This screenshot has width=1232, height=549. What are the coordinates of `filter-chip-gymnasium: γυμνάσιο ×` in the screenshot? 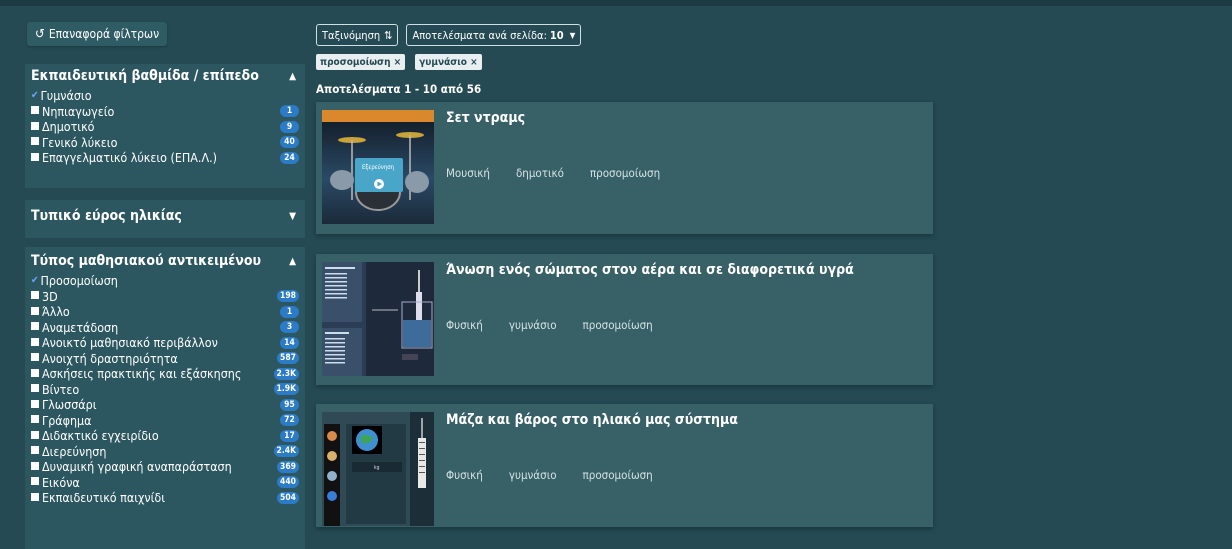 It's located at (448, 62).